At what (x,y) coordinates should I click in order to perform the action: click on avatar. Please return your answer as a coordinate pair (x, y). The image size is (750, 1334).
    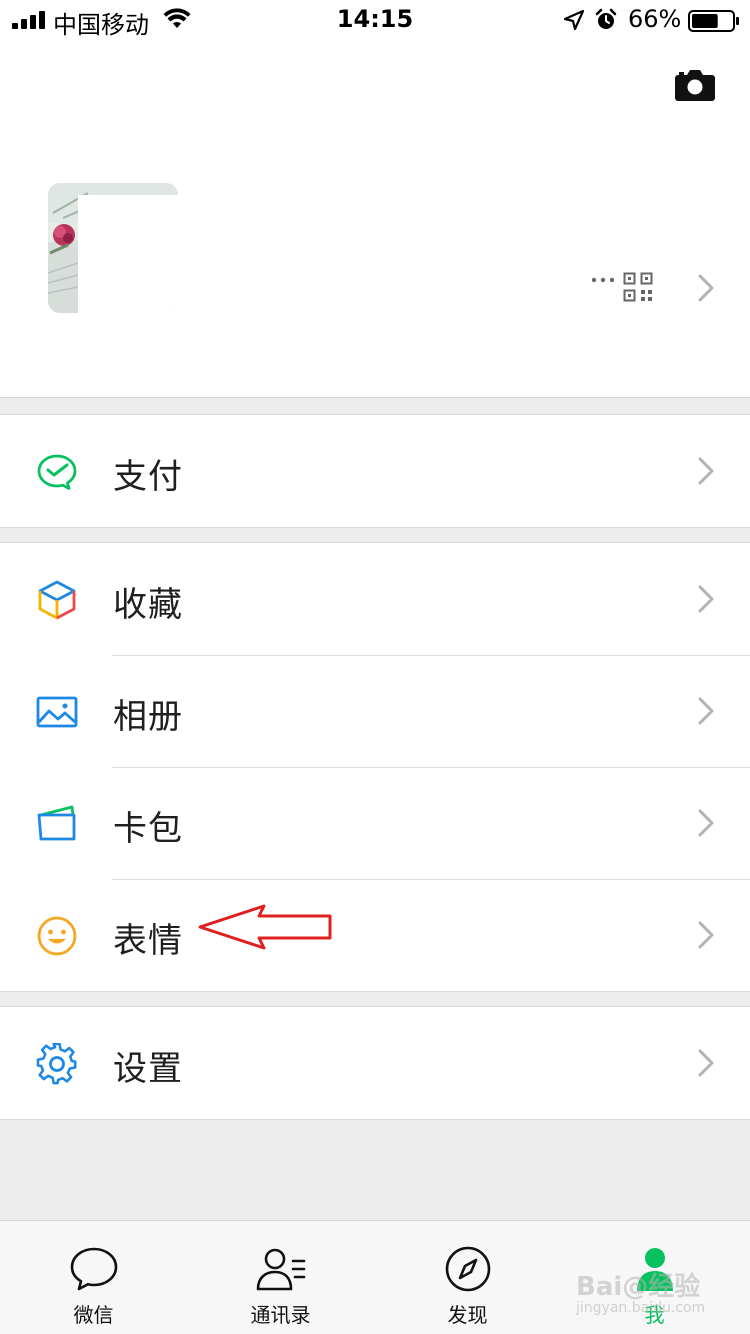
    Looking at the image, I should click on (113, 248).